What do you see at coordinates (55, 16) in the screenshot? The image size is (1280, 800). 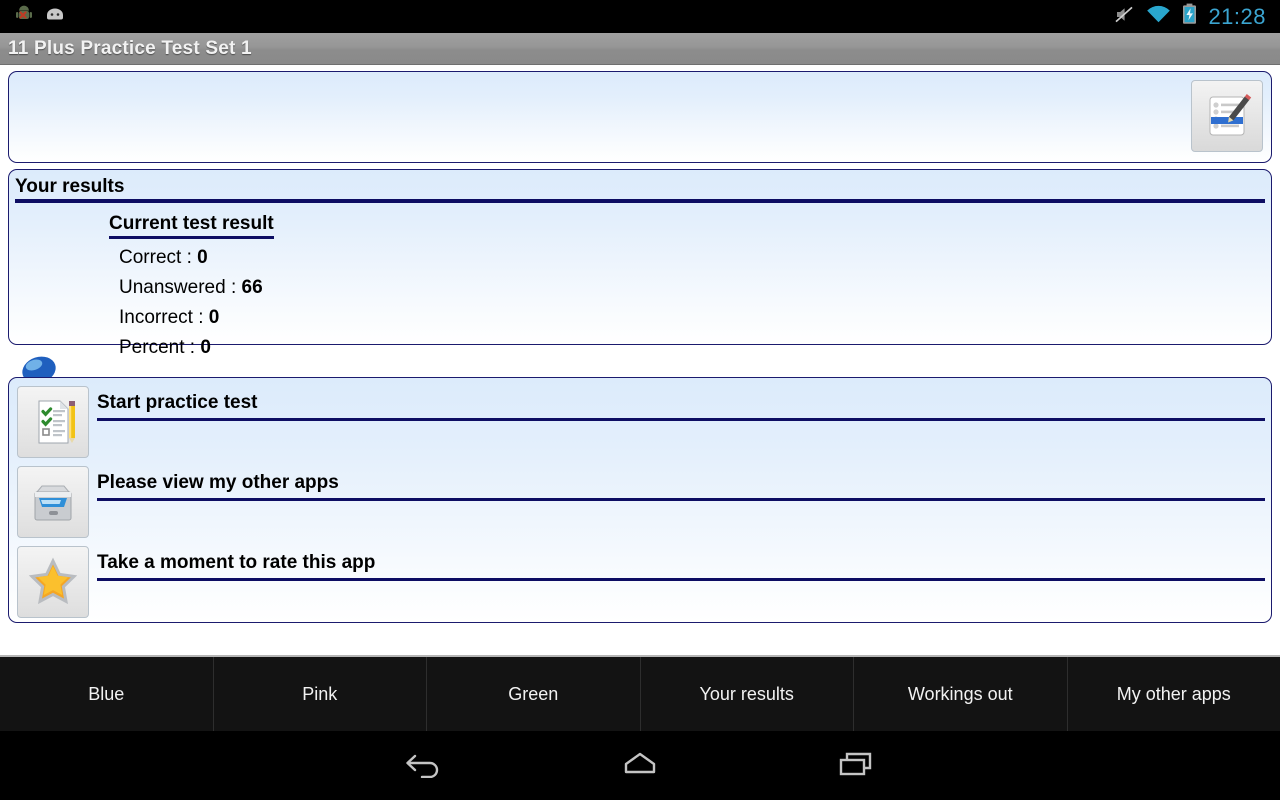 I see `android-head-icon` at bounding box center [55, 16].